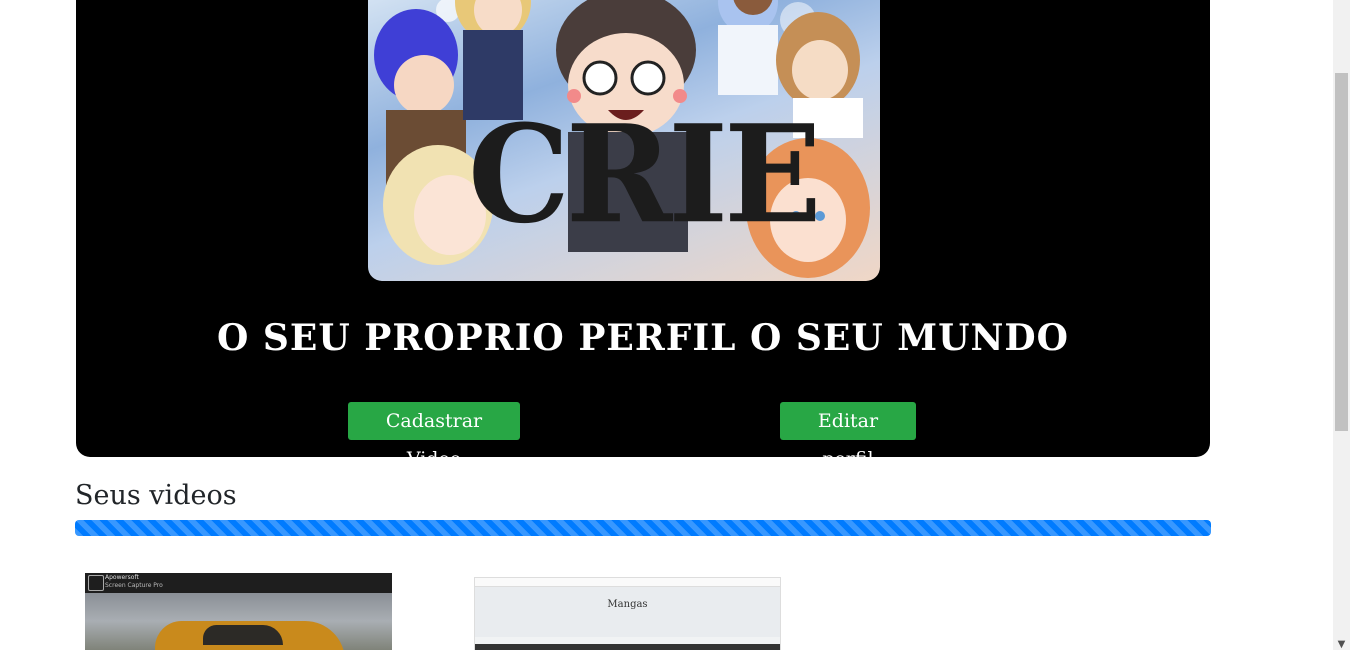 Image resolution: width=1350 pixels, height=650 pixels. I want to click on videos-progress, so click(643, 528).